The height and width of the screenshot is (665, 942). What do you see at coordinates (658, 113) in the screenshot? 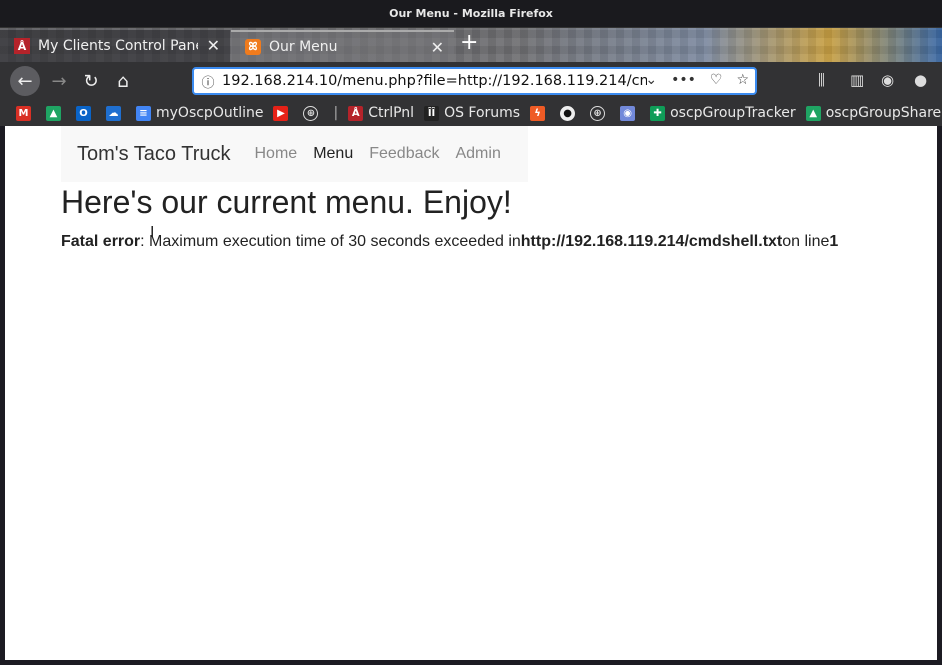
I see `google-sheets-icon: ✚` at bounding box center [658, 113].